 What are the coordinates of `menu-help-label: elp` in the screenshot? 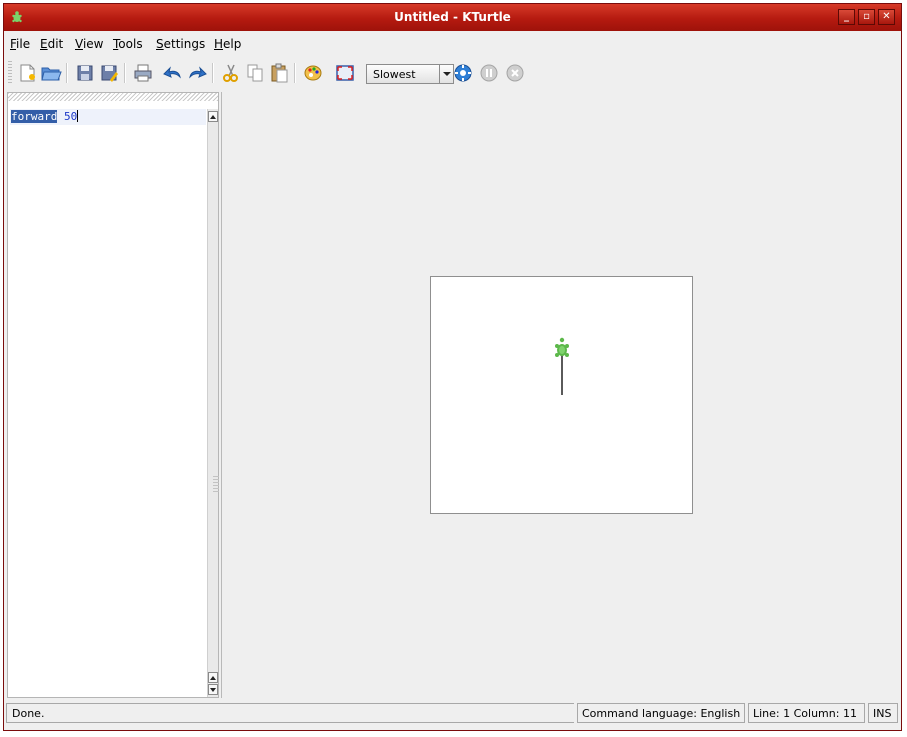 It's located at (232, 44).